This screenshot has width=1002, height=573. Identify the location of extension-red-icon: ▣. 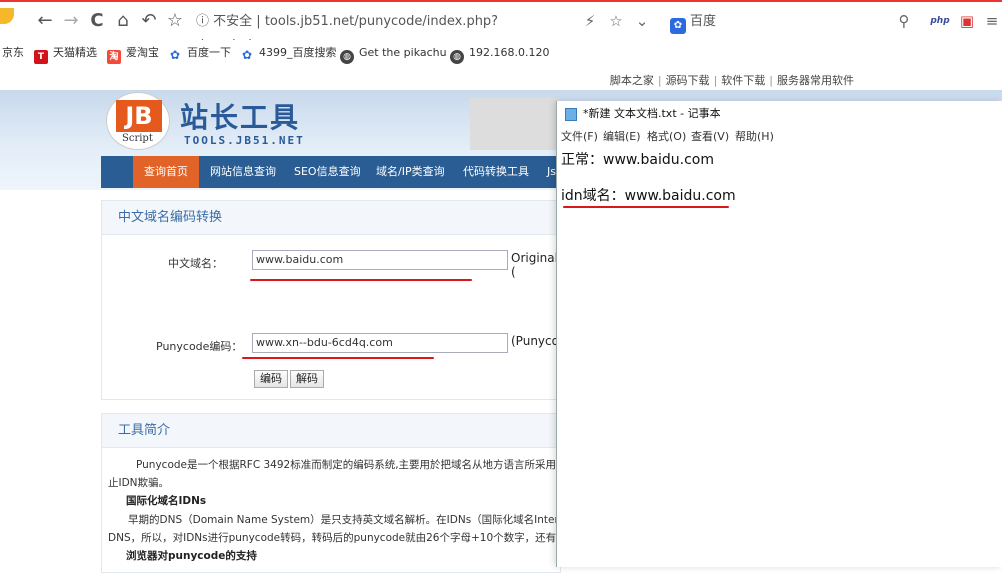
(967, 21).